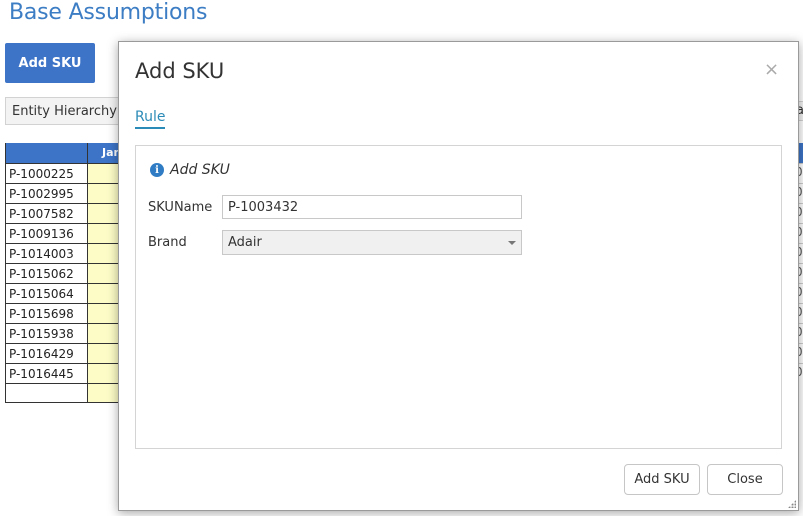 This screenshot has height=516, width=803. What do you see at coordinates (46, 173) in the screenshot?
I see `sku-cell: P-1000225` at bounding box center [46, 173].